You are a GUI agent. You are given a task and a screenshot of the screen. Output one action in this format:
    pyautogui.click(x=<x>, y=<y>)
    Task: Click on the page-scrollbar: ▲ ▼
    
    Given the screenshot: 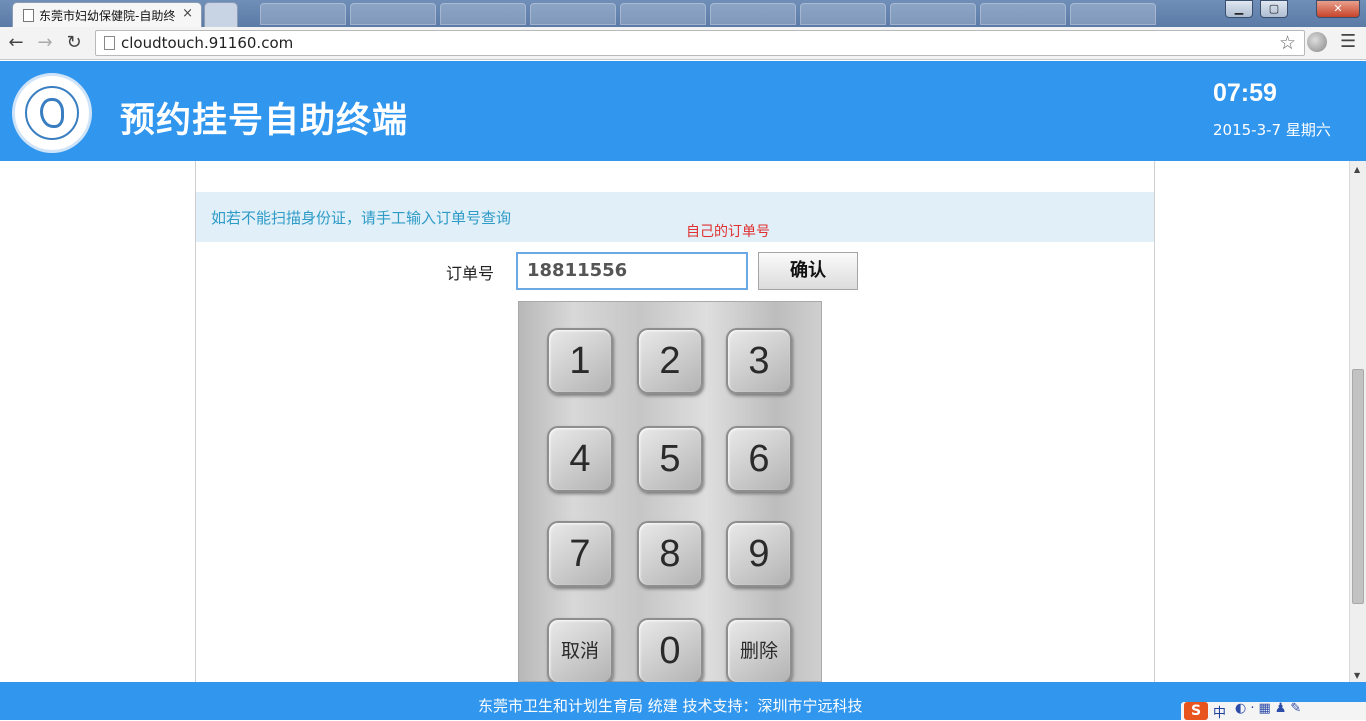 What is the action you would take?
    pyautogui.click(x=1357, y=421)
    